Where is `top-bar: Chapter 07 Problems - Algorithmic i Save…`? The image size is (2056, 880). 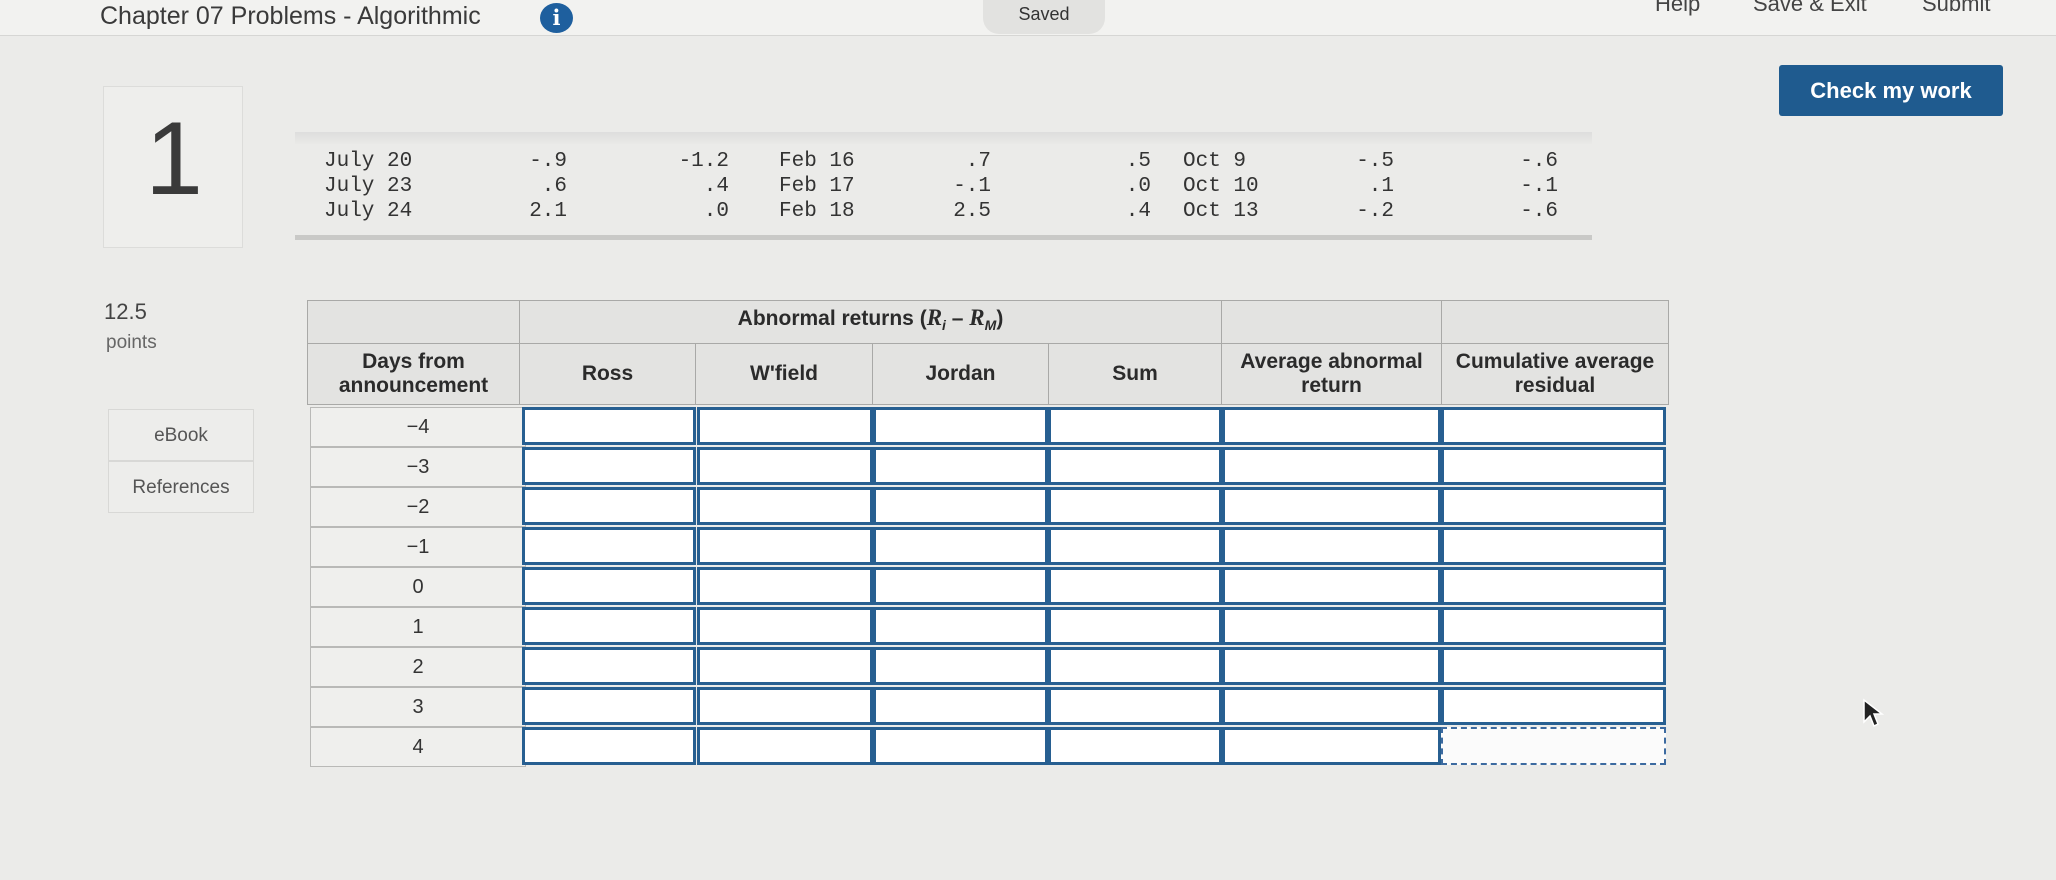
top-bar: Chapter 07 Problems - Algorithmic i Save… is located at coordinates (1028, 18).